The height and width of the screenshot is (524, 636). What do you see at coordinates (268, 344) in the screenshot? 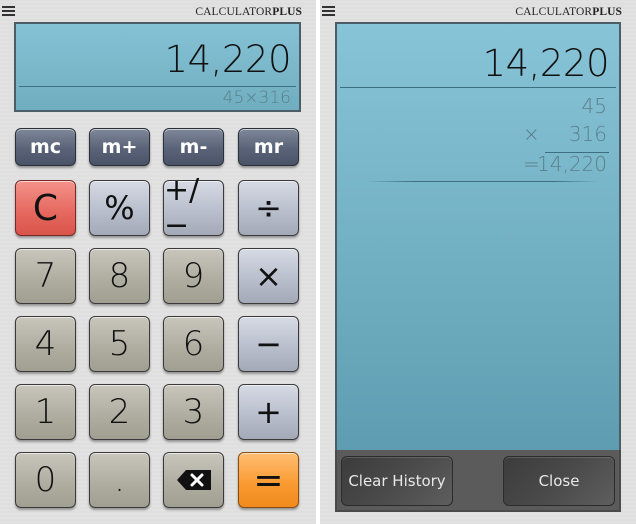
I see `minus-button: −` at bounding box center [268, 344].